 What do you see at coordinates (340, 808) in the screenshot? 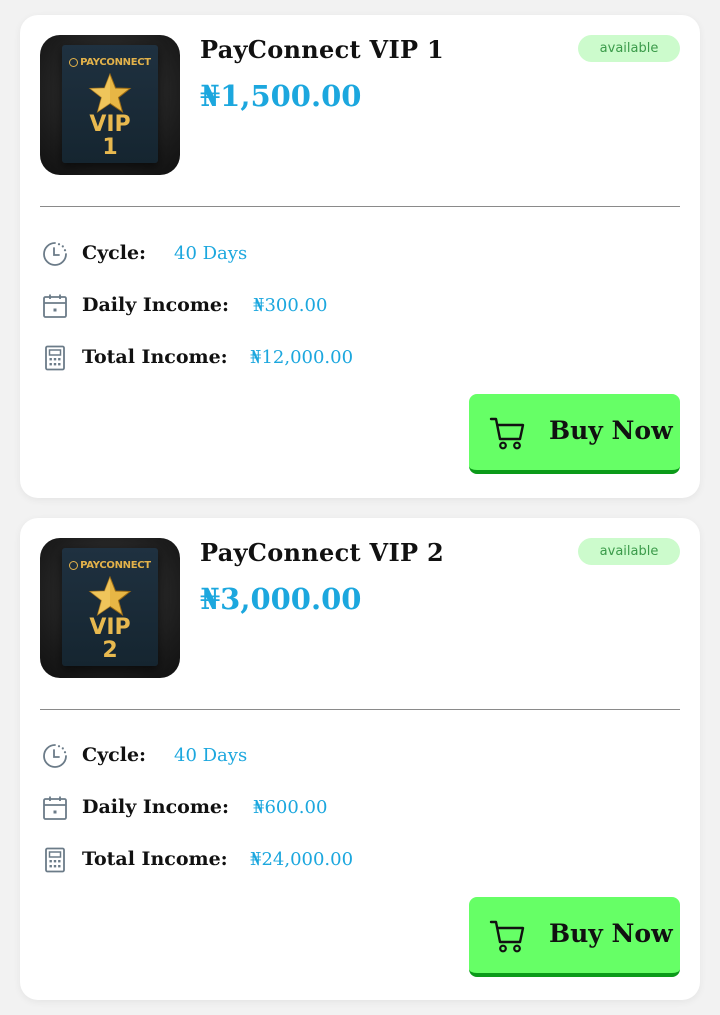
I see `daily-income-row: Daily Income: ₦600.00` at bounding box center [340, 808].